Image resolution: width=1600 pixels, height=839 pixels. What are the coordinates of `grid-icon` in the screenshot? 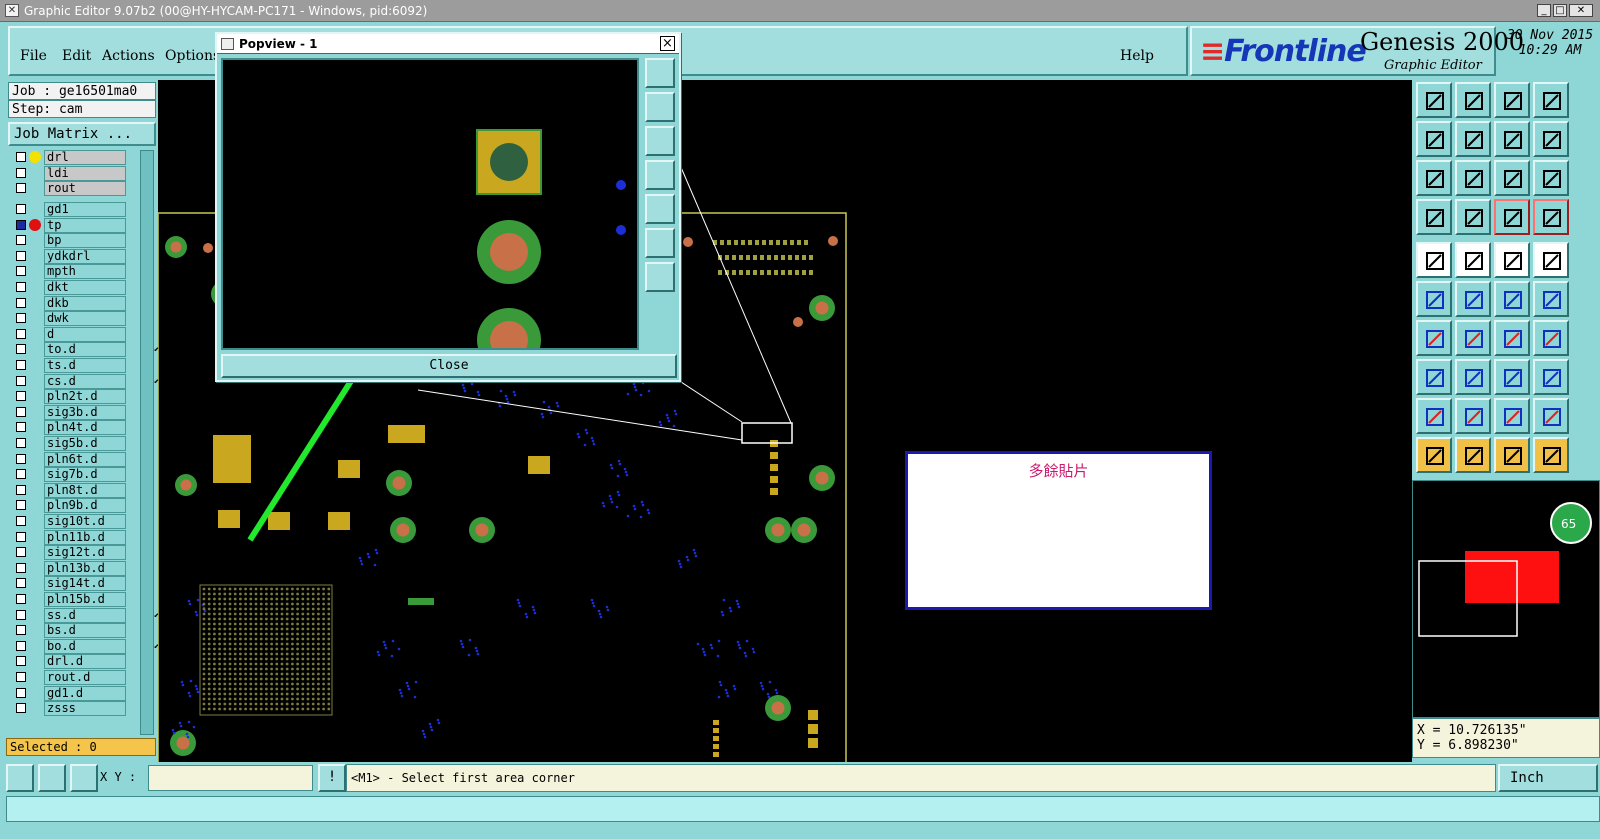 It's located at (1473, 217).